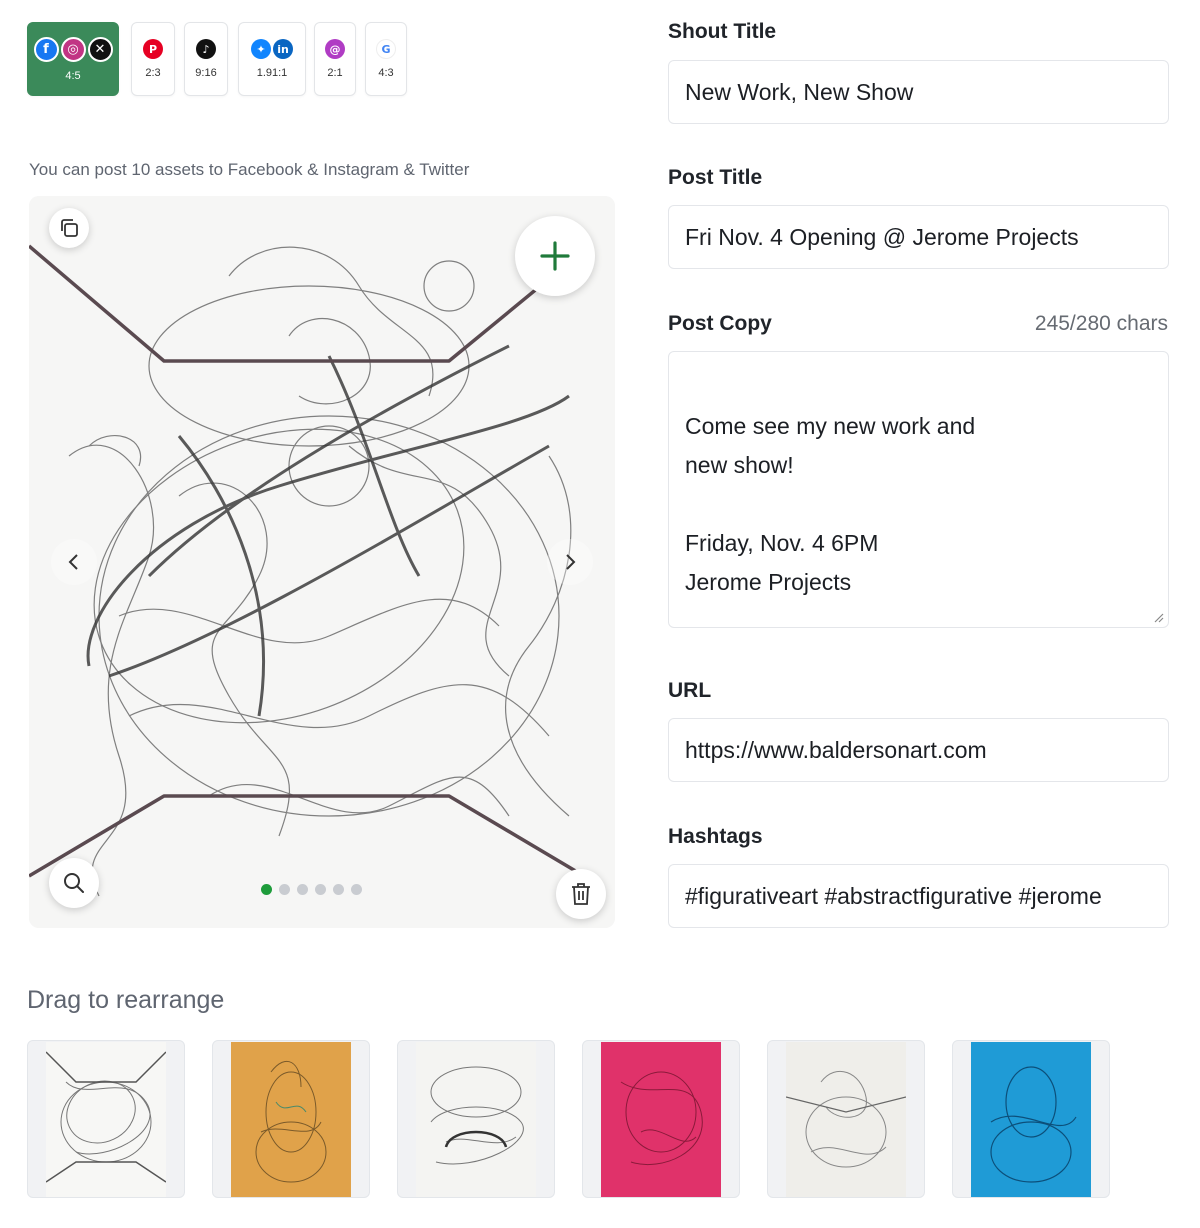 The width and height of the screenshot is (1200, 1228). I want to click on char-count: 245/280 chars, so click(1101, 323).